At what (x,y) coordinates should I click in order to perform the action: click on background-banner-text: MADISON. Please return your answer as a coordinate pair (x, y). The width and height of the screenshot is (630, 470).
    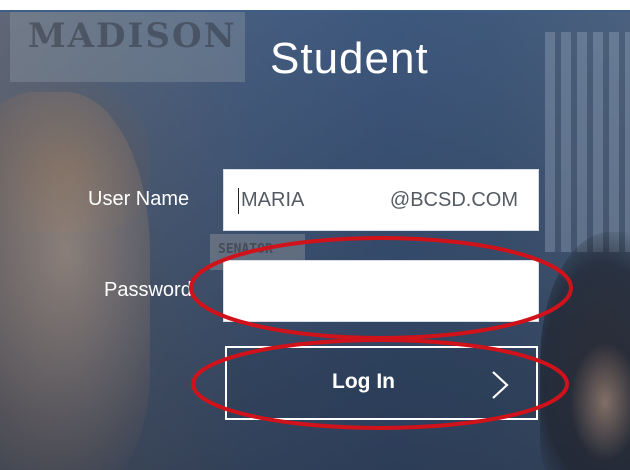
    Looking at the image, I should click on (132, 36).